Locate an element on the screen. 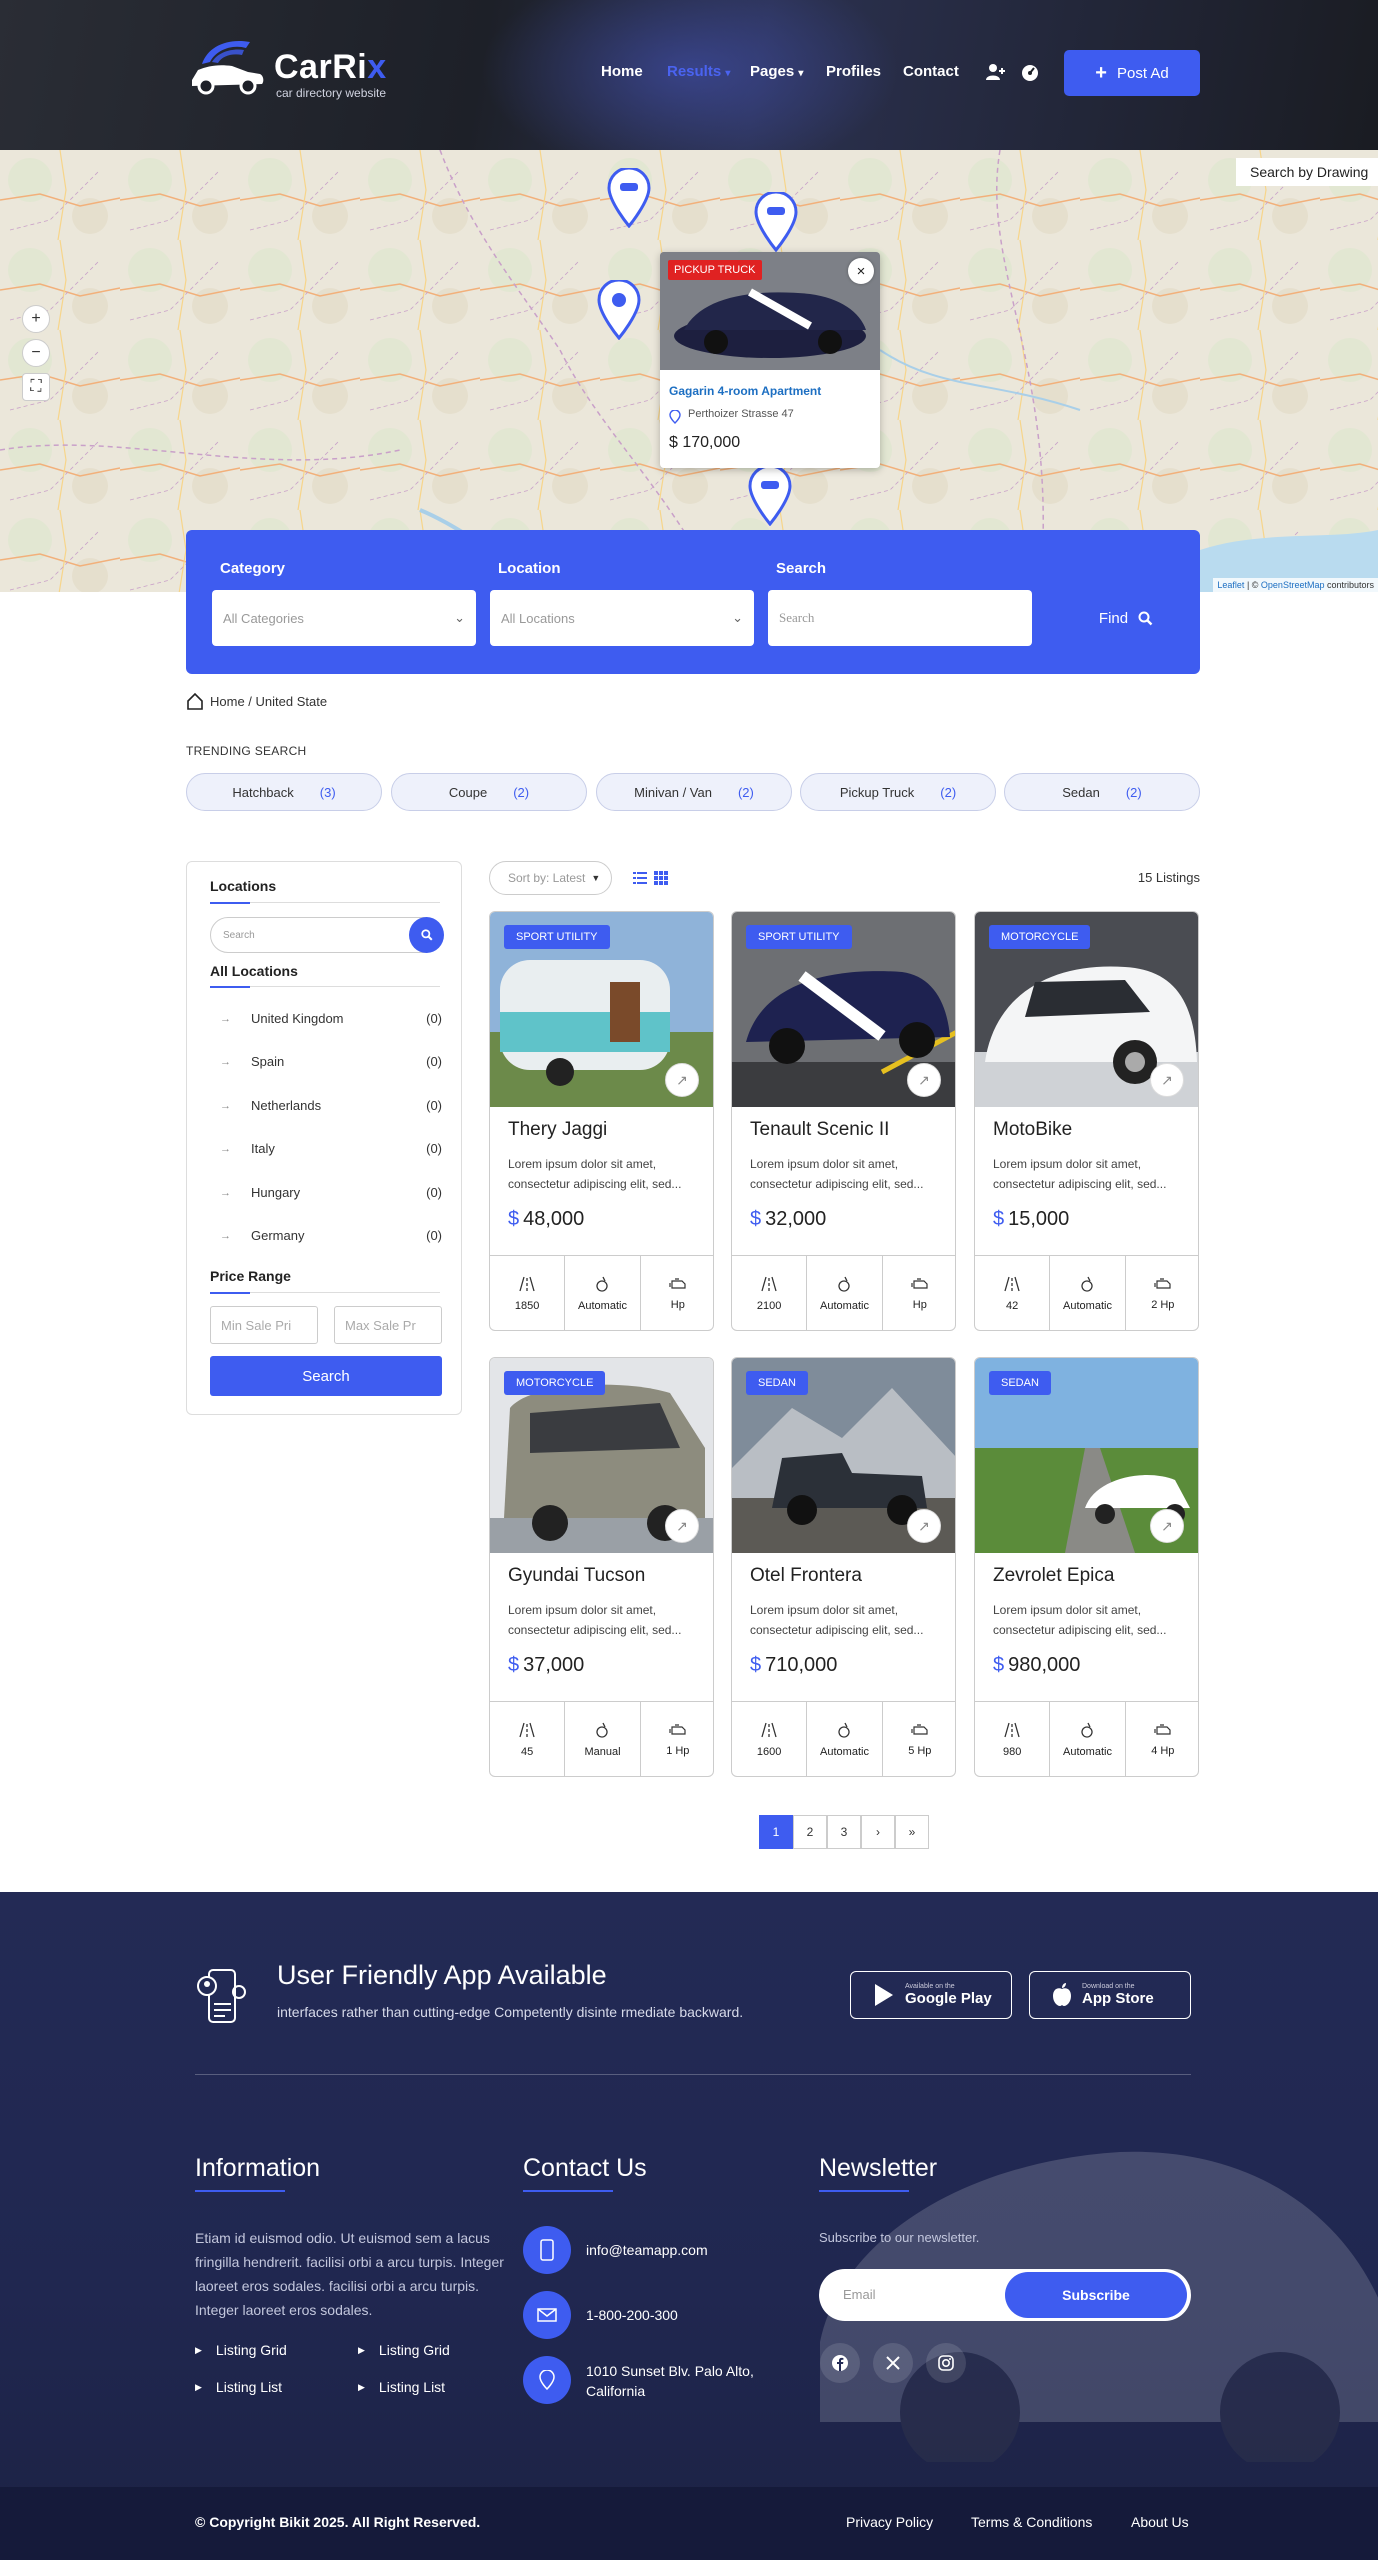 This screenshot has width=1378, height=2560. trending-chip: Hatchback (3) is located at coordinates (284, 792).